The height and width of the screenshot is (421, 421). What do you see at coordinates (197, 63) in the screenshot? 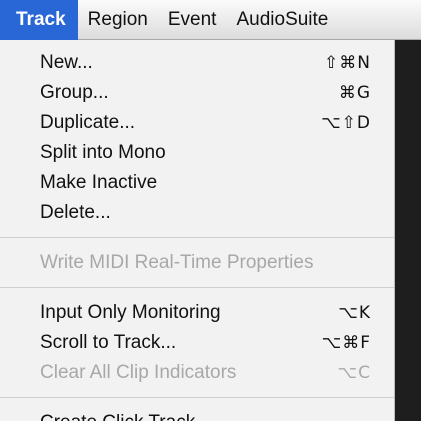
I see `menu-item-new: New... ⇧⌘N` at bounding box center [197, 63].